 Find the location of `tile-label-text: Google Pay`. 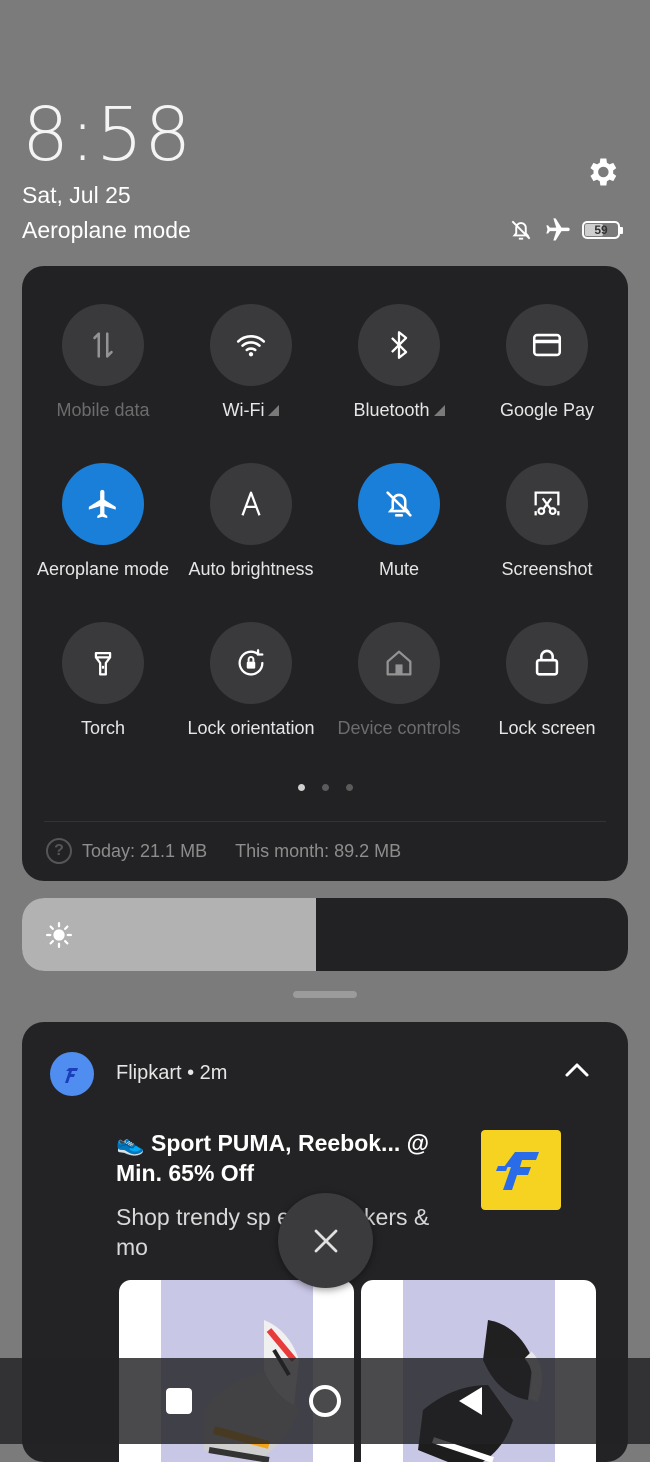

tile-label-text: Google Pay is located at coordinates (547, 410).